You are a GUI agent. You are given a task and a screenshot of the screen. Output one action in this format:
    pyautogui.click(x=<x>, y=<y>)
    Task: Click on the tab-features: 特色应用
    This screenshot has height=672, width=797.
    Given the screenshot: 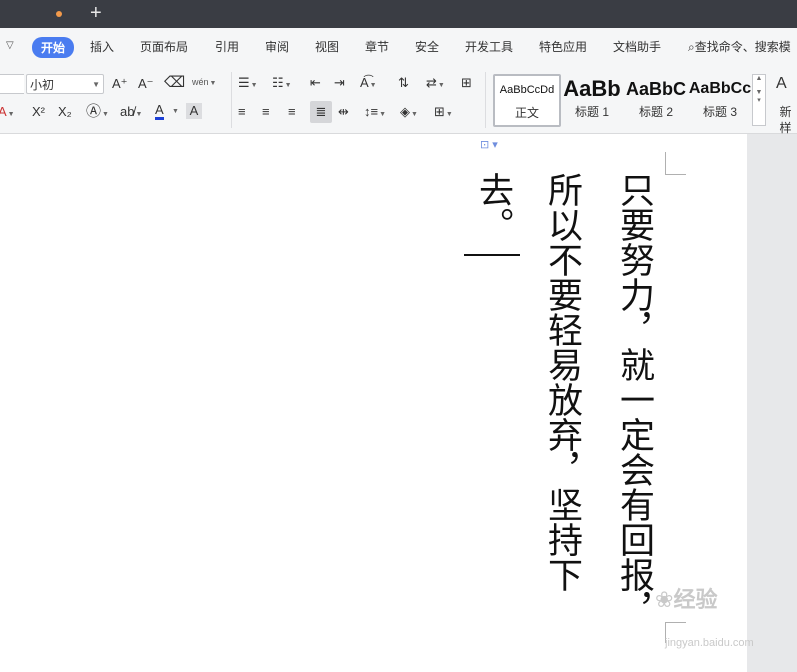 What is the action you would take?
    pyautogui.click(x=563, y=46)
    